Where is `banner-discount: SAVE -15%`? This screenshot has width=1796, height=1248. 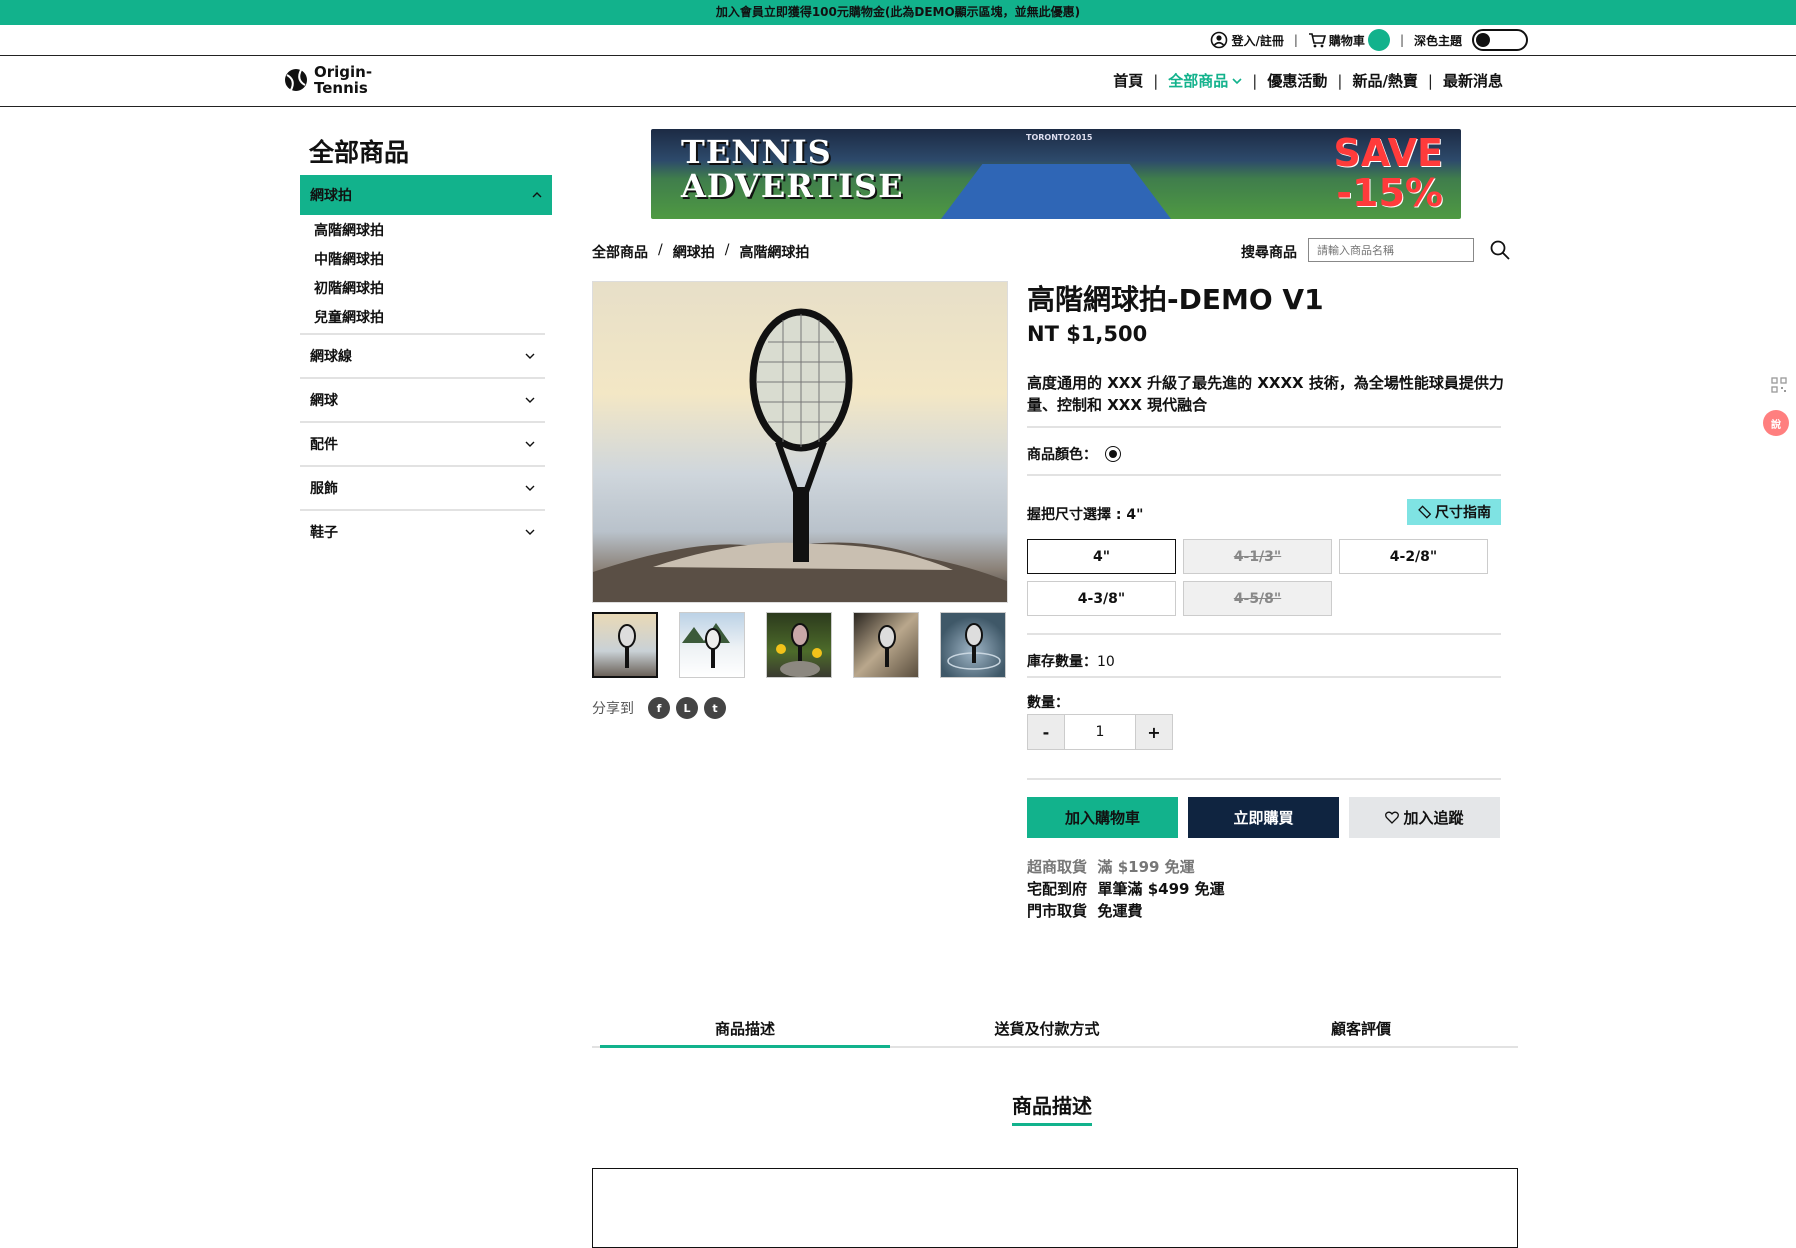 banner-discount: SAVE -15% is located at coordinates (1388, 173).